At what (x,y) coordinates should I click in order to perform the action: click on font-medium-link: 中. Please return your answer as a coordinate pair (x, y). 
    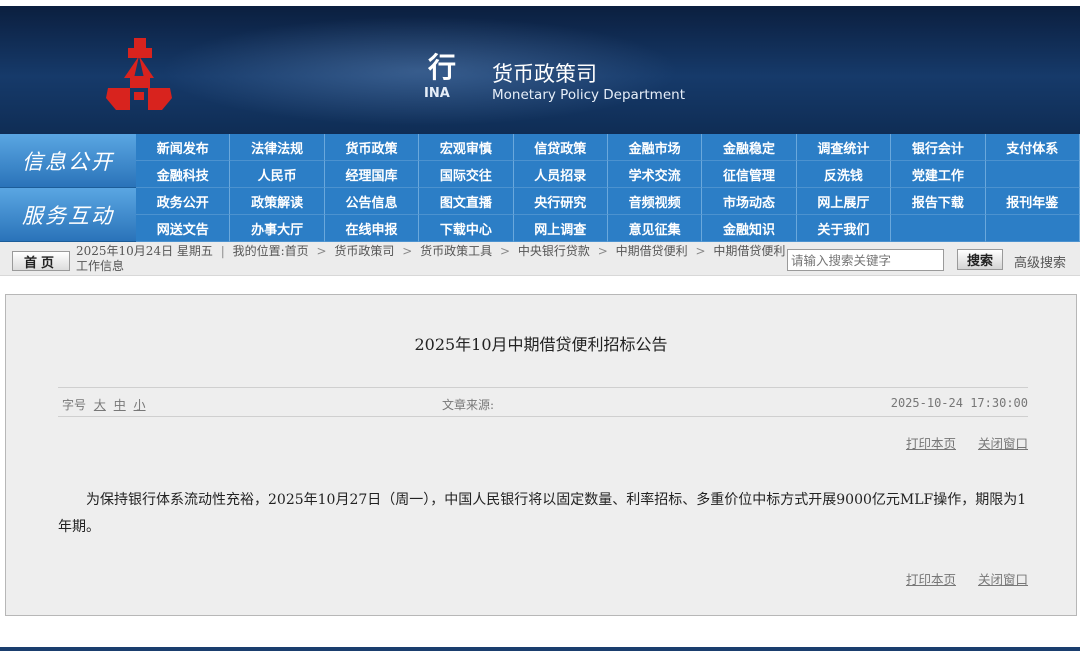
    Looking at the image, I should click on (120, 405).